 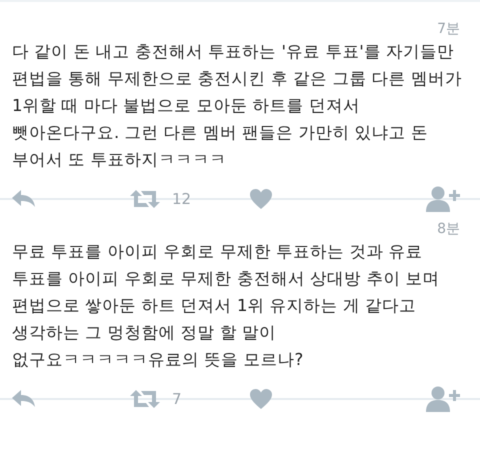 I want to click on tweet-text: 없구요ㅋㅋㅋㅋㅋ유료의 뜻을 모르나?, so click(x=158, y=360).